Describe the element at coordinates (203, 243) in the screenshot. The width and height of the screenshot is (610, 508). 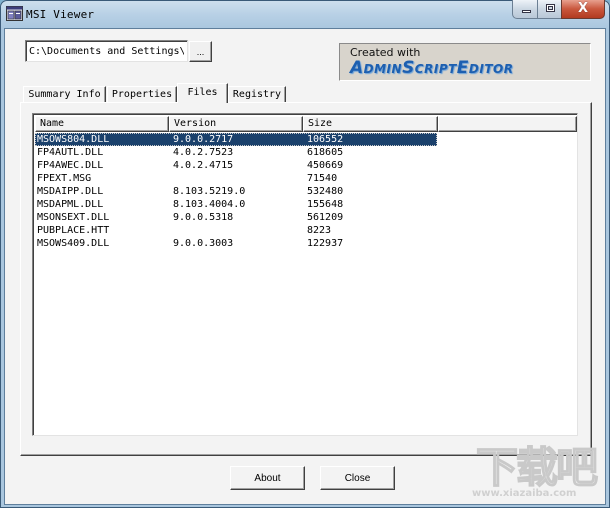
I see `cell-version: 9.0.0.3003` at that location.